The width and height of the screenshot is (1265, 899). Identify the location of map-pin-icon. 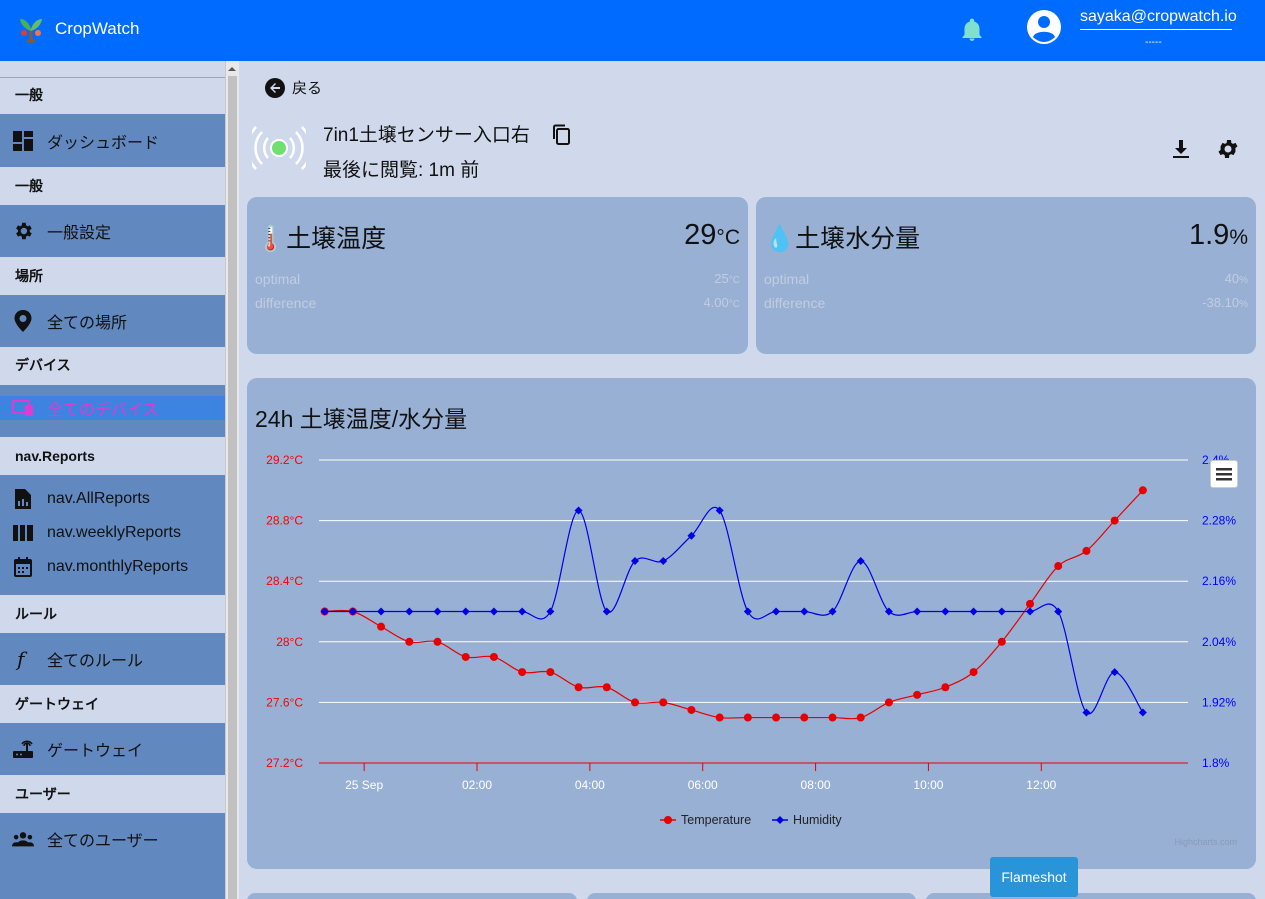
(23, 321).